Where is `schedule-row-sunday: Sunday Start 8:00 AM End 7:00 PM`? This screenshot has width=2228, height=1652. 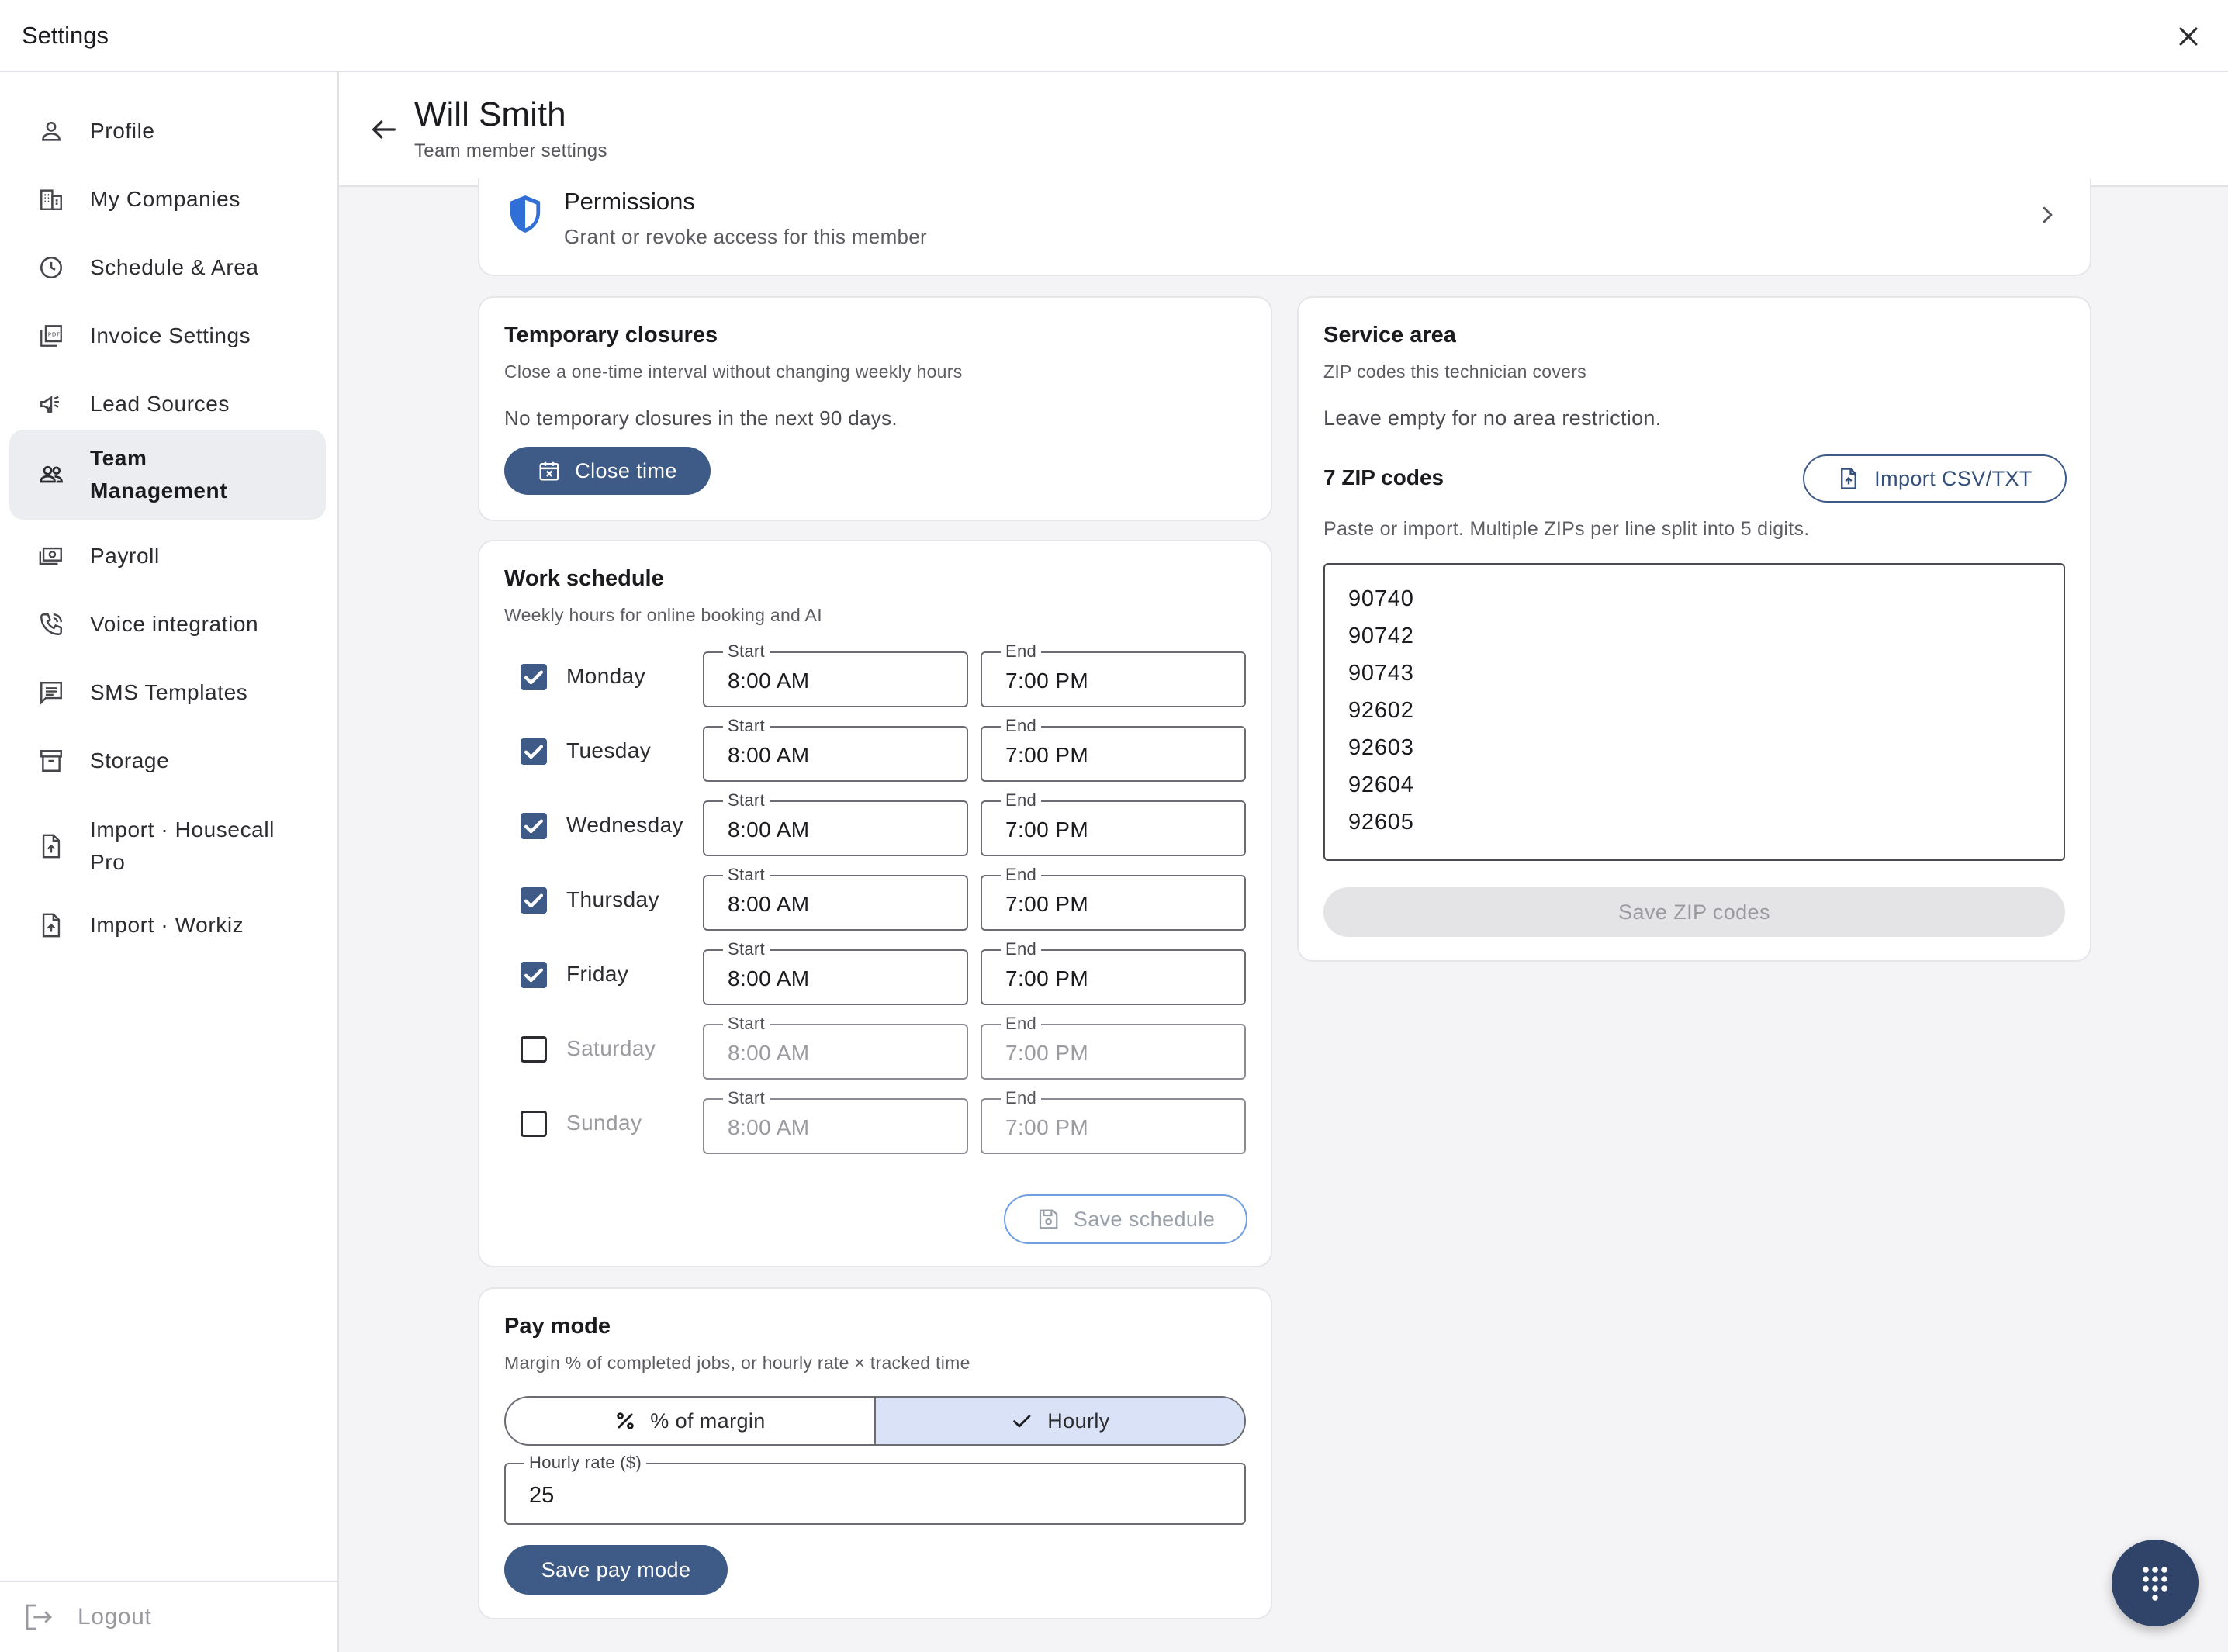
schedule-row-sunday: Sunday Start 8:00 AM End 7:00 PM is located at coordinates (875, 1121).